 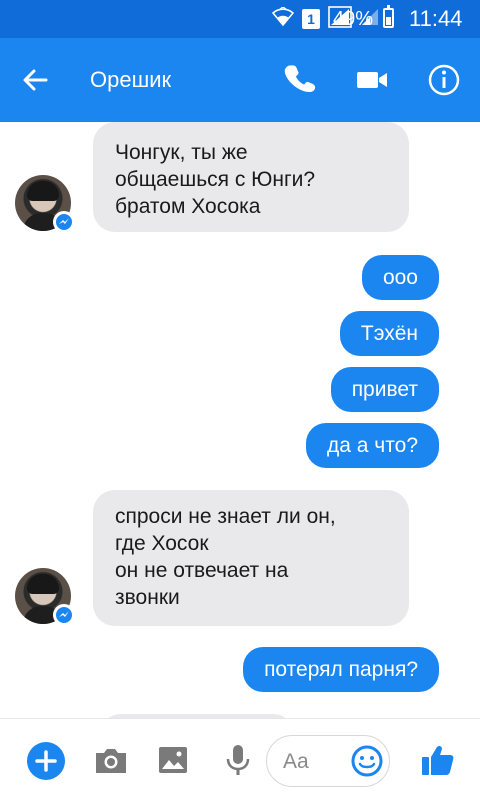 I want to click on emoji-button, so click(x=367, y=761).